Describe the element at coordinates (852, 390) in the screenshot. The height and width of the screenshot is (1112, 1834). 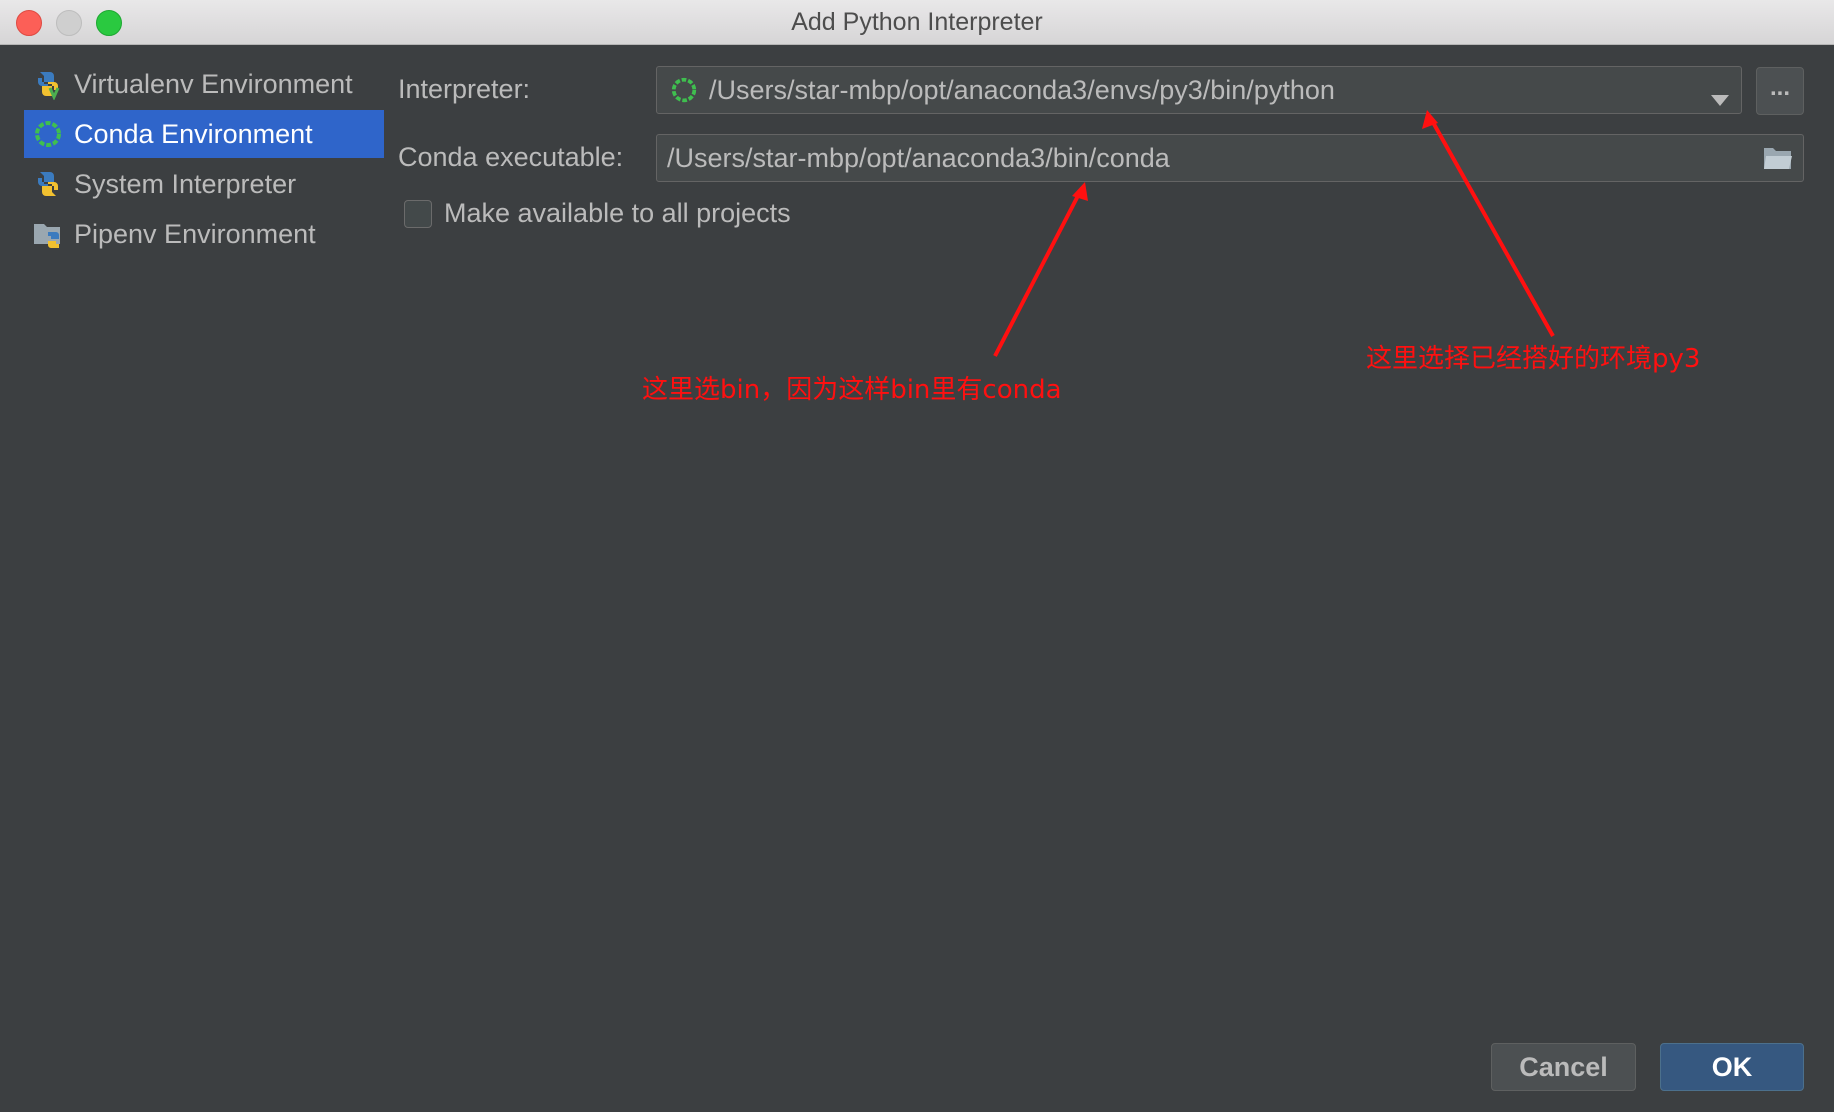
I see `annotation-bin-note: 这里选bin，因为这样bin里有conda` at that location.